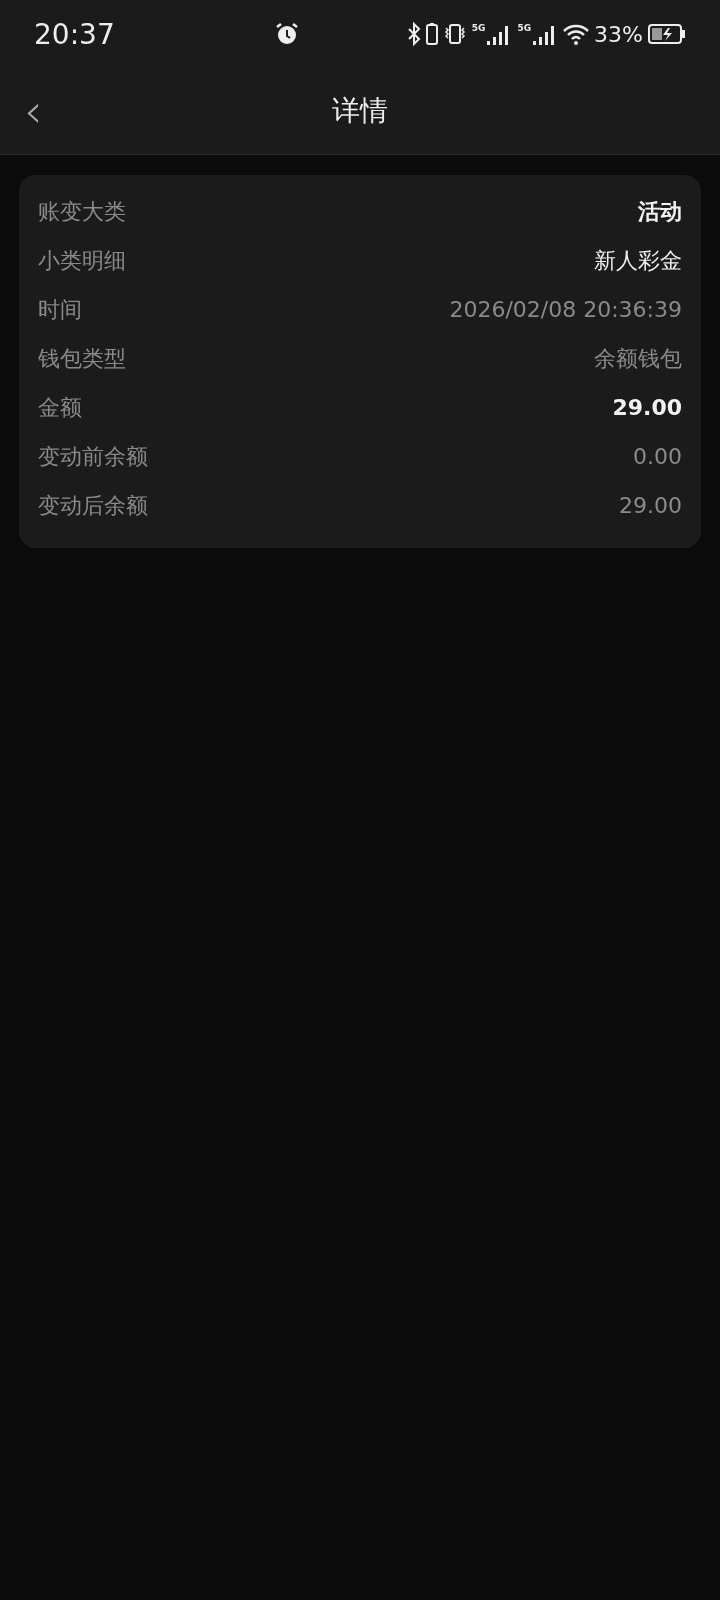 The width and height of the screenshot is (720, 1600). I want to click on detail-value: 0.00, so click(657, 456).